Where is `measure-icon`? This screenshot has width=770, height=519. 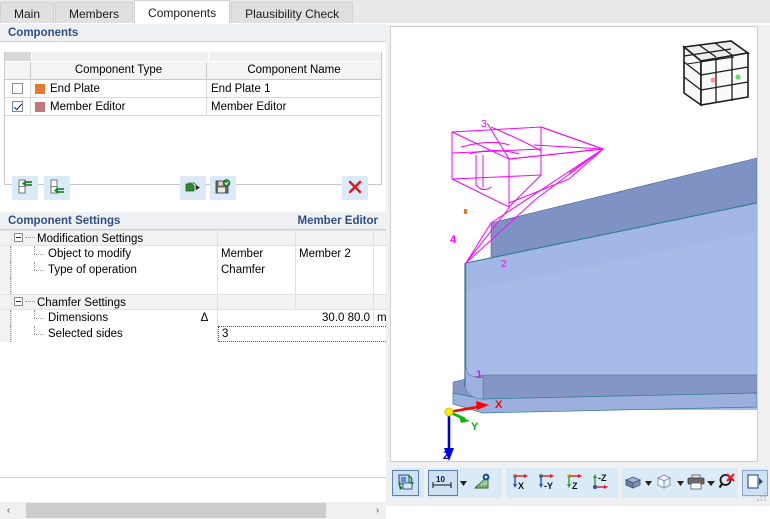 measure-icon is located at coordinates (482, 483).